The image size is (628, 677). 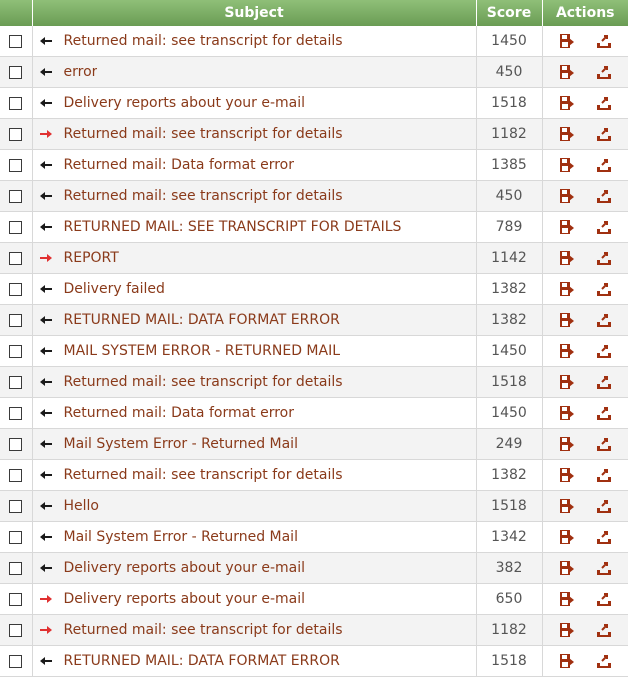 I want to click on subject-cell: RETURNED MAIL: DATA FORMAT ERROR, so click(x=254, y=320).